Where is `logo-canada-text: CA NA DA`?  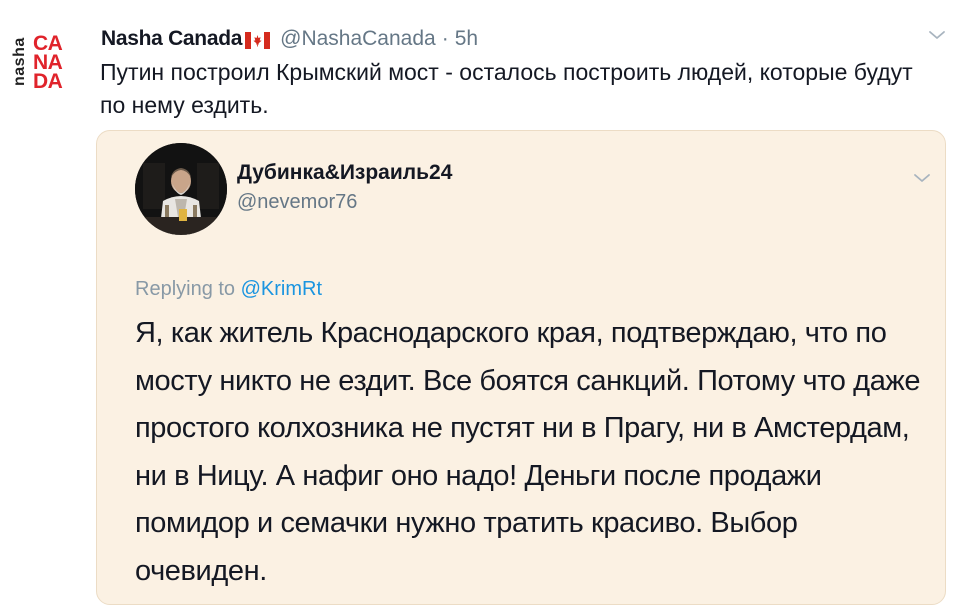
logo-canada-text: CA NA DA is located at coordinates (55, 63).